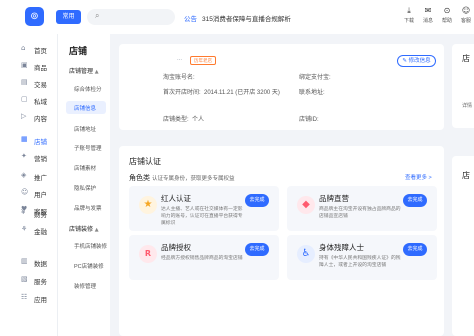  I want to click on message-button: ✉ 消息, so click(428, 15).